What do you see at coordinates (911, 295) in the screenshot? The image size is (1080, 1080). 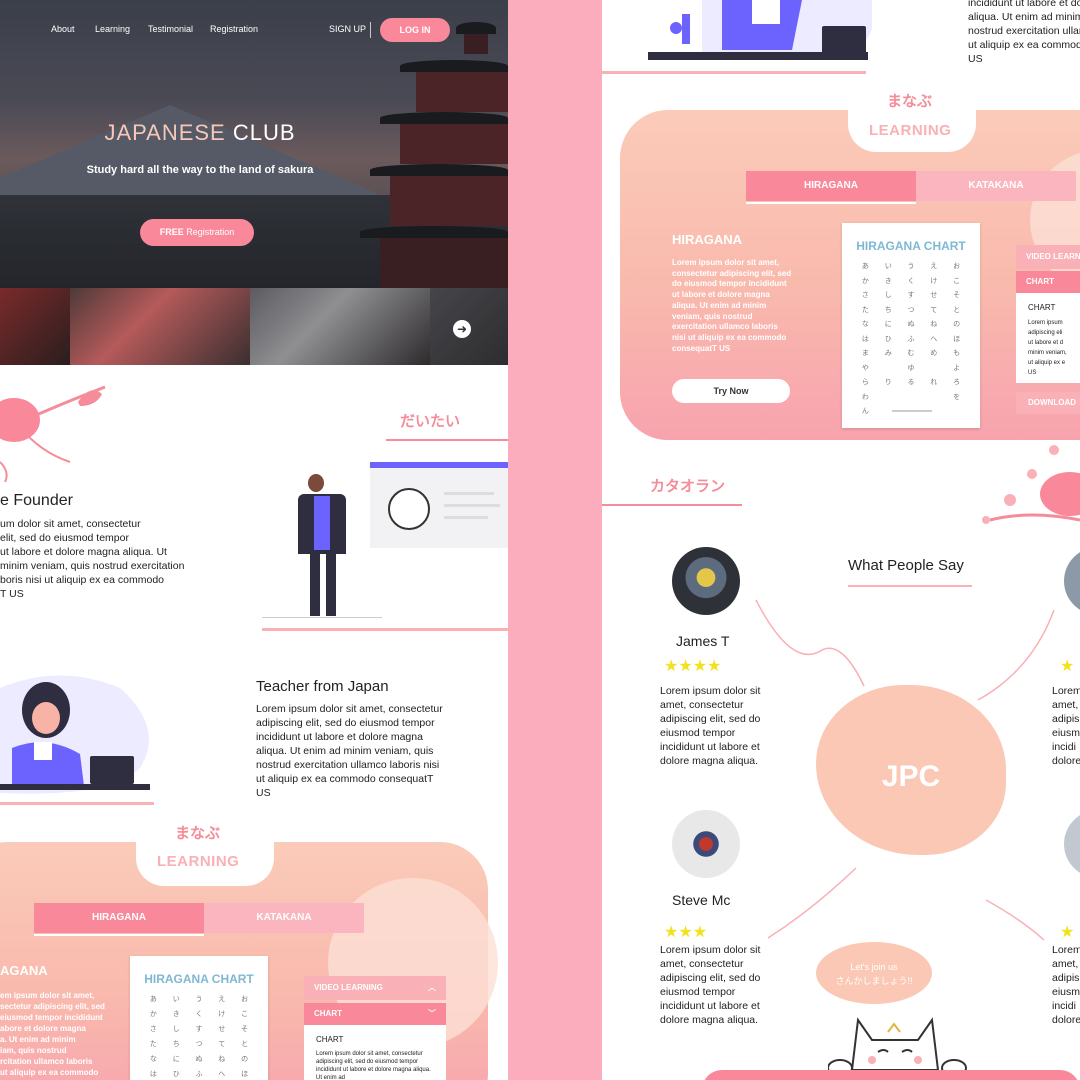 I see `kana-cell: す` at bounding box center [911, 295].